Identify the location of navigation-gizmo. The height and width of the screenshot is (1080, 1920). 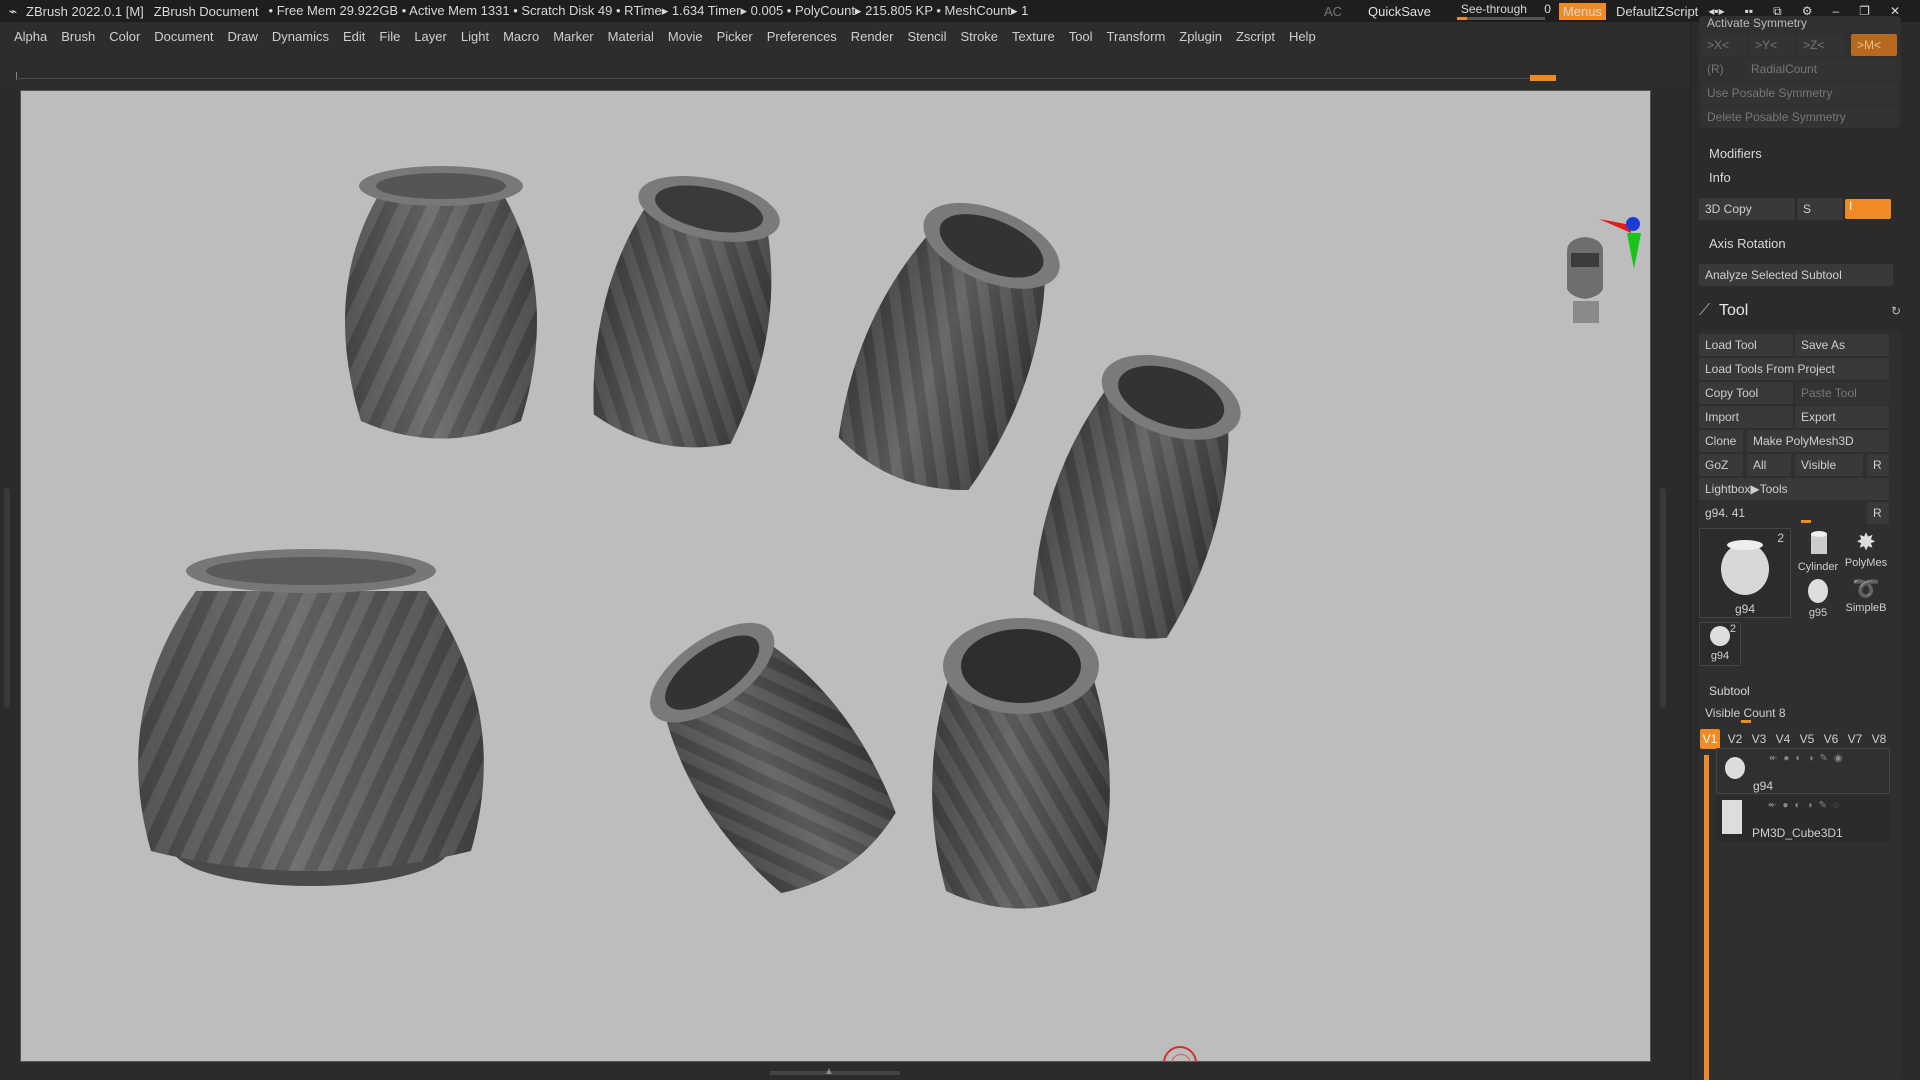
(1601, 276).